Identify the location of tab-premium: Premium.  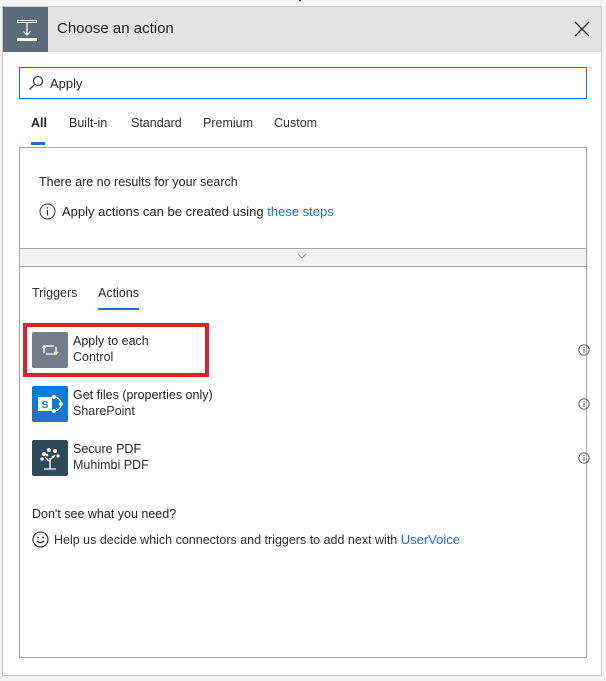
(228, 123).